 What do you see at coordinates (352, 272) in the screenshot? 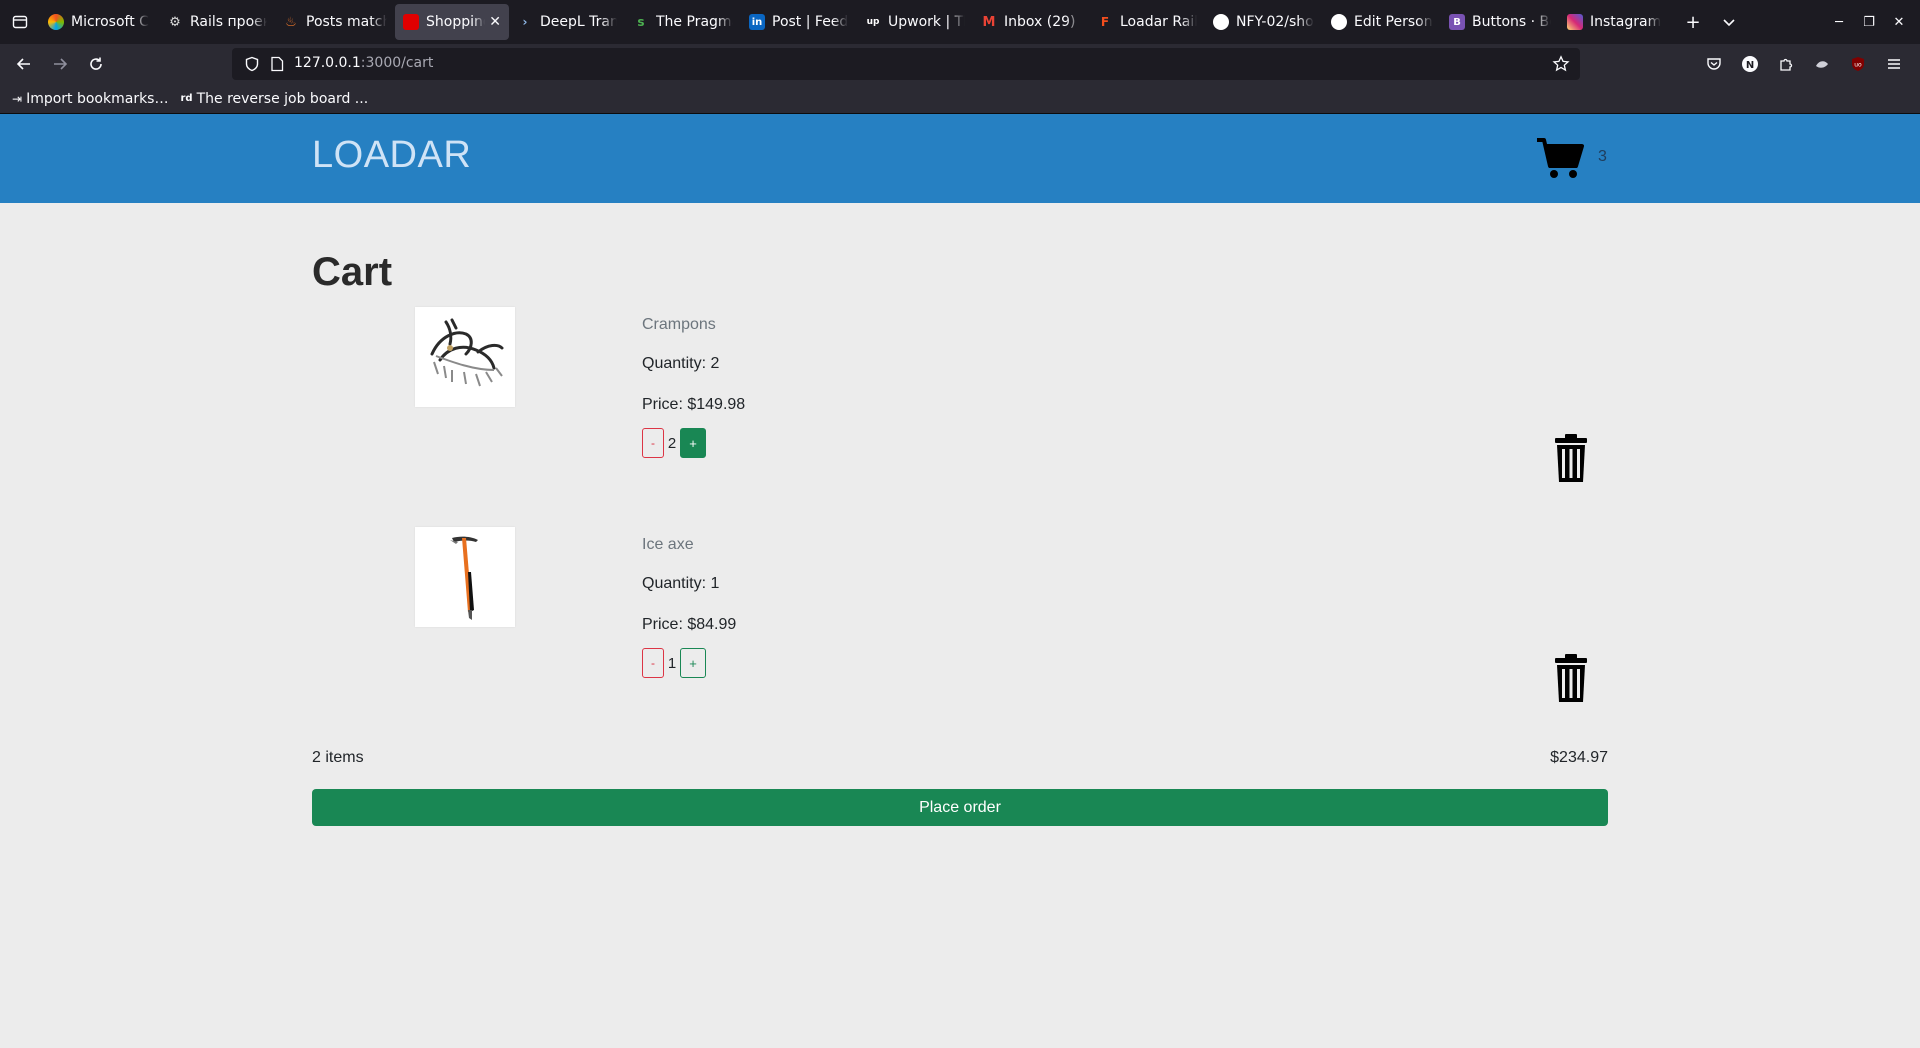
I see `page-title: Cart` at bounding box center [352, 272].